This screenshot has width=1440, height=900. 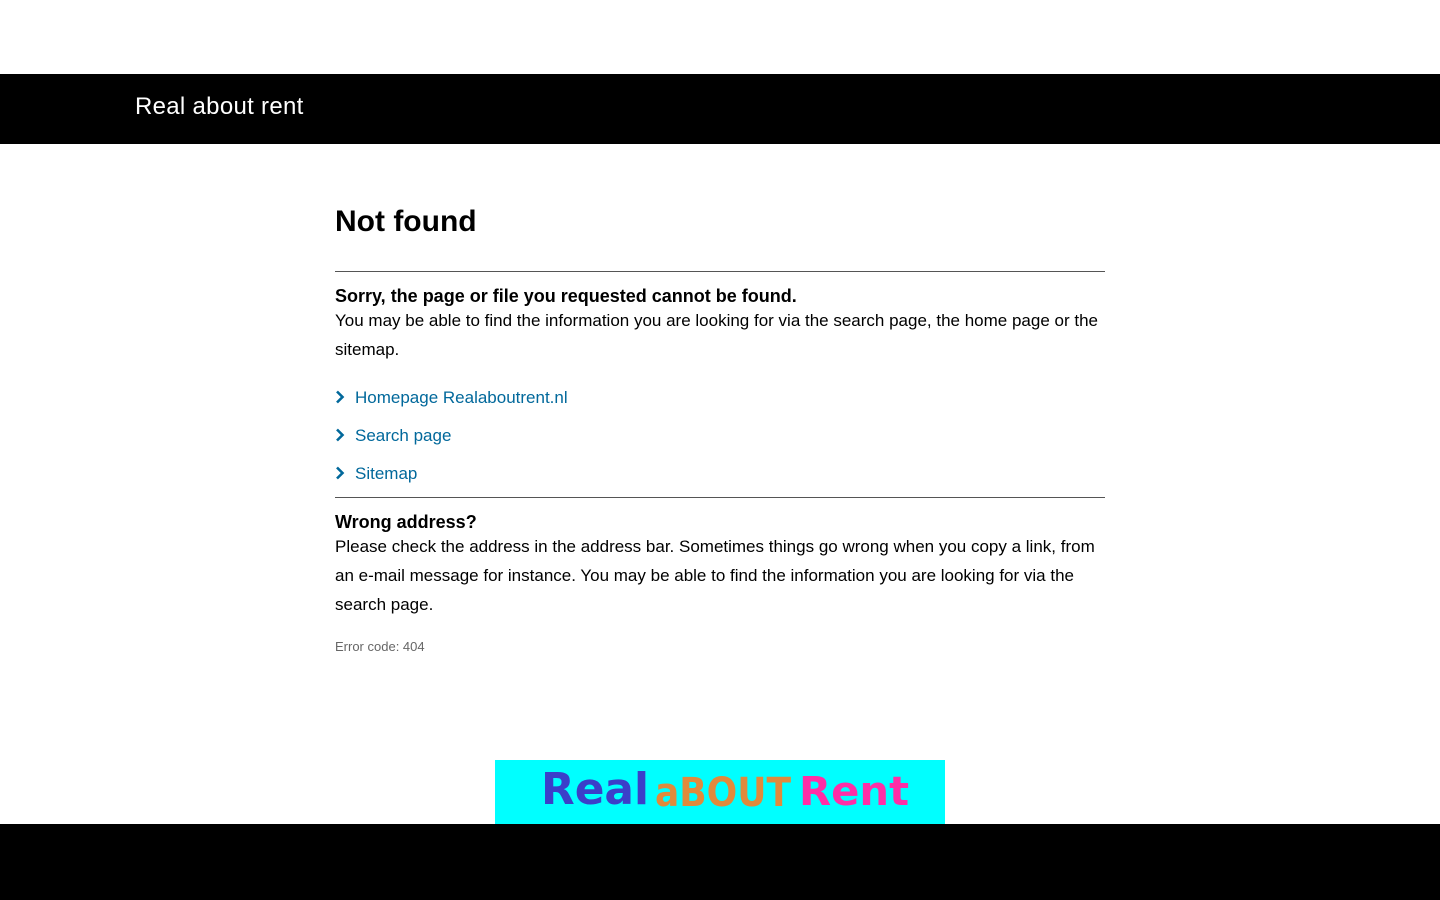 I want to click on homepage-link: Homepage Realaboutrent.nl, so click(x=461, y=397).